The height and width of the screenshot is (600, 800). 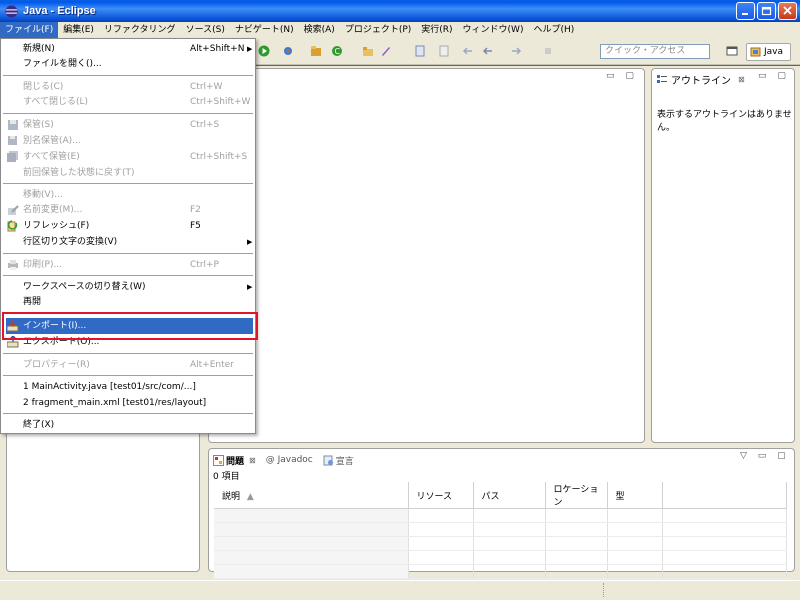 What do you see at coordinates (128, 102) in the screenshot?
I see `menu-item-close-all: すべて閉じる(L) Ctrl+Shift+W` at bounding box center [128, 102].